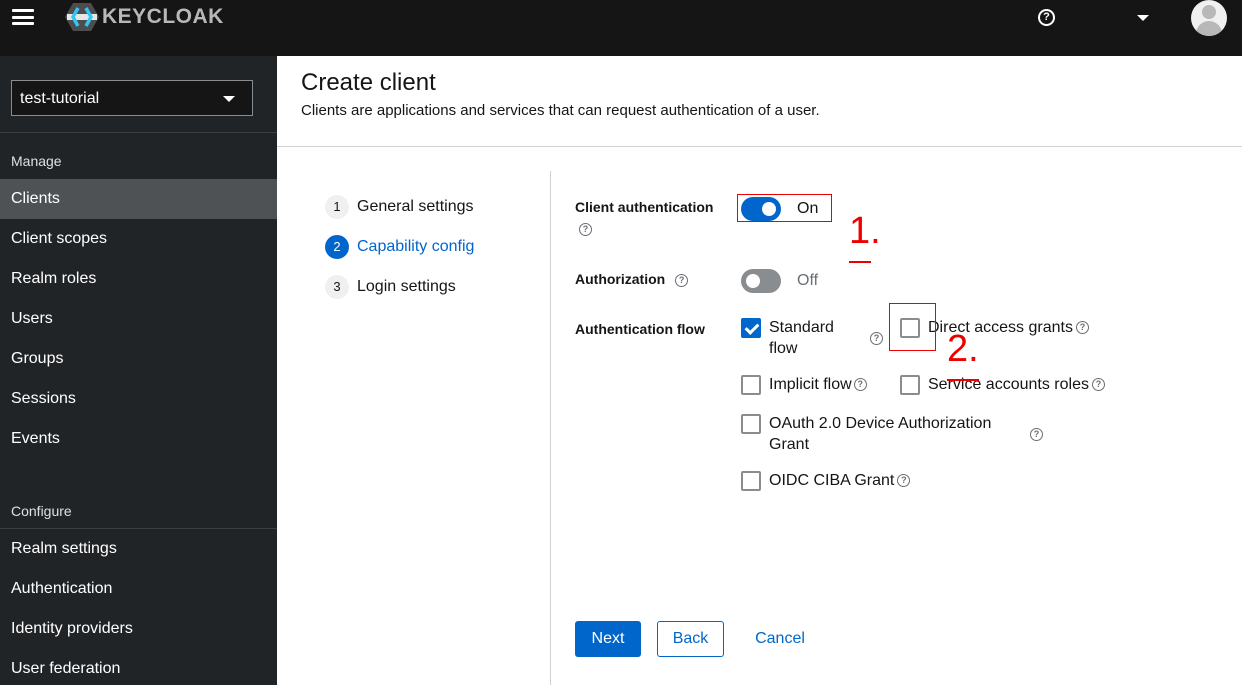  Describe the element at coordinates (138, 629) in the screenshot. I see `sidebar-item-identity-providers: Identity providers` at that location.